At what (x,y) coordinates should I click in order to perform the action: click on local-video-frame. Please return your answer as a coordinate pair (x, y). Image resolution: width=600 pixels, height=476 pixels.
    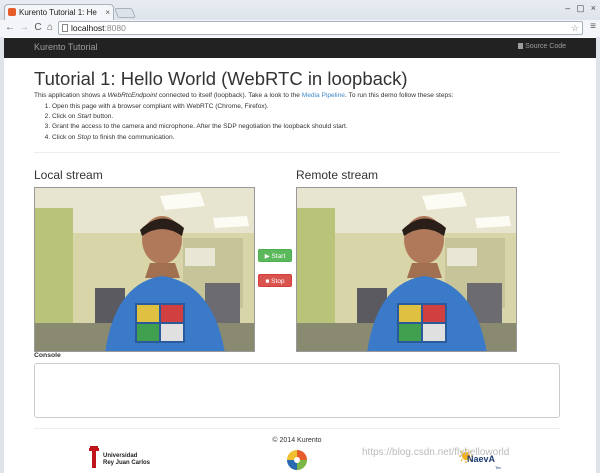
    Looking at the image, I should click on (144, 269).